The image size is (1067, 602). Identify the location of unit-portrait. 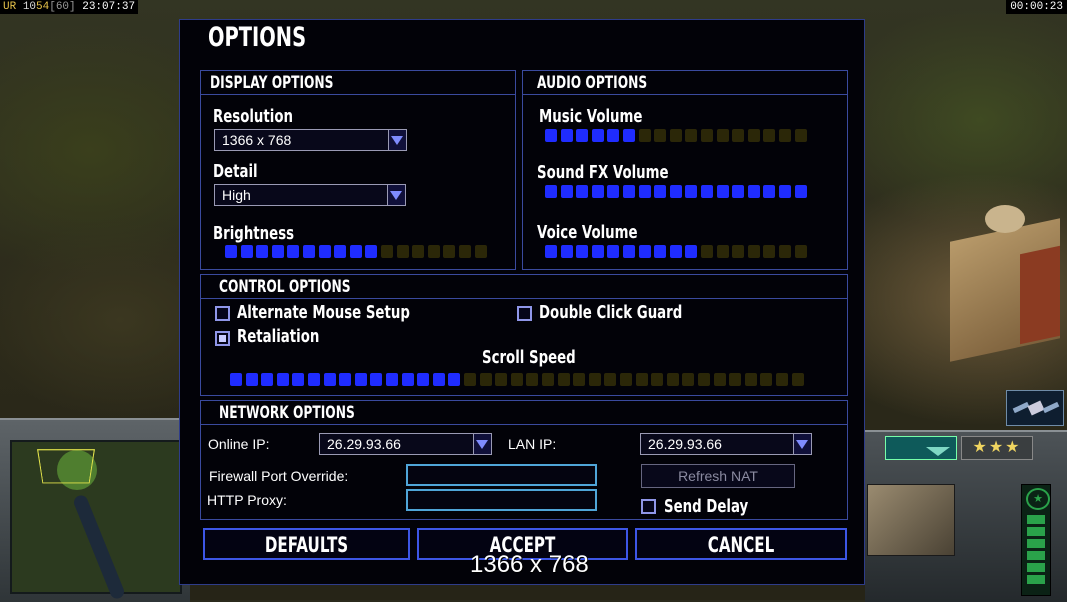
(911, 520).